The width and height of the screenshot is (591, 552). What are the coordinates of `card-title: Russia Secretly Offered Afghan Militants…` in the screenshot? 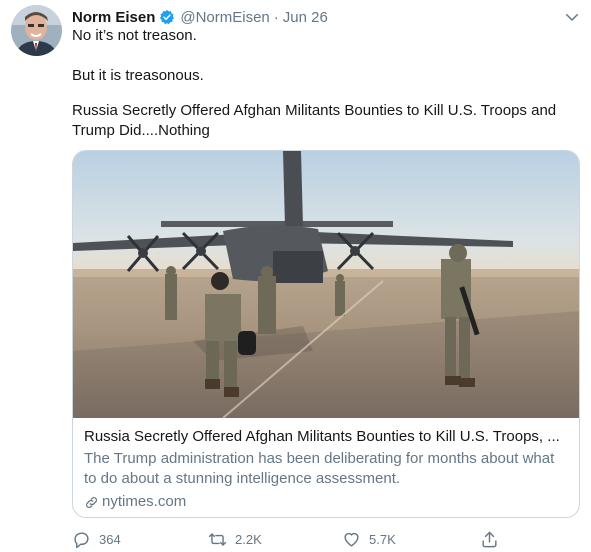 It's located at (322, 436).